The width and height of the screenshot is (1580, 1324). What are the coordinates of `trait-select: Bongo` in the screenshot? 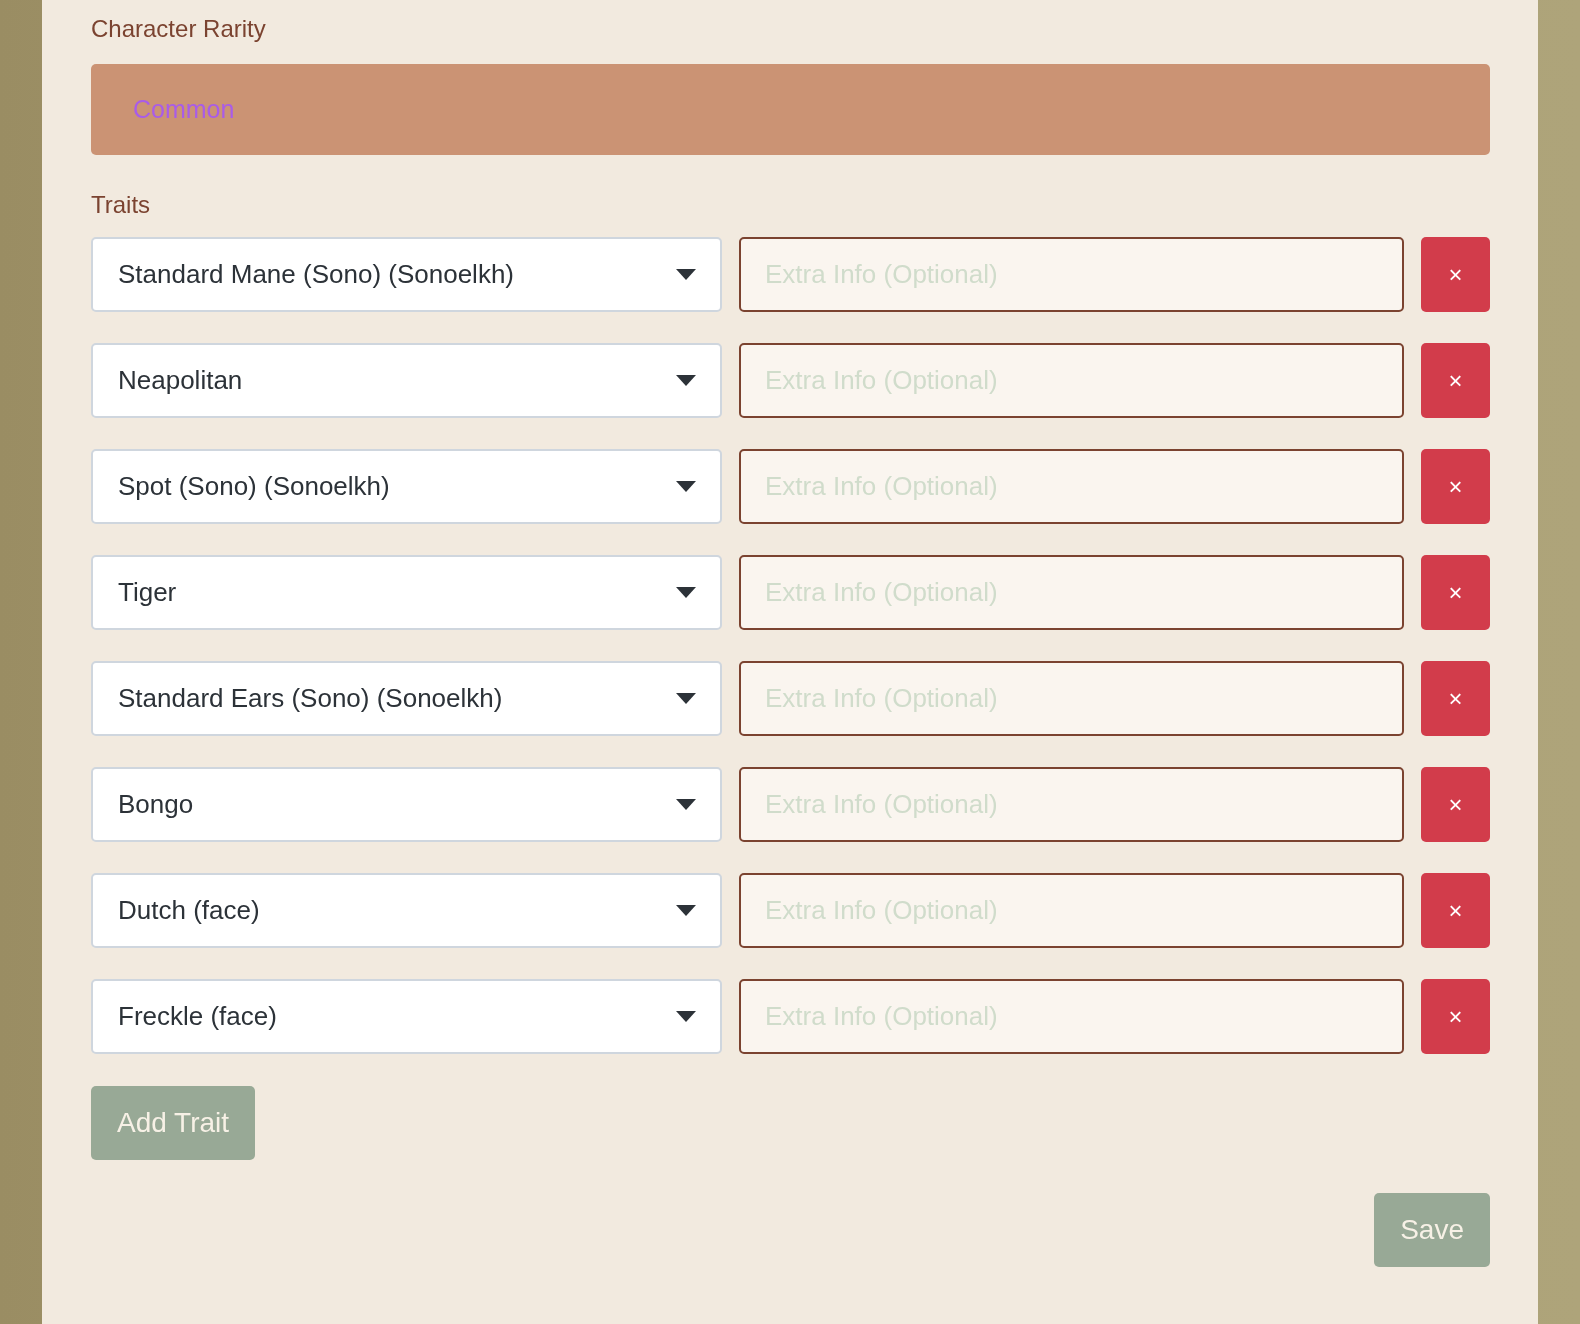 It's located at (406, 804).